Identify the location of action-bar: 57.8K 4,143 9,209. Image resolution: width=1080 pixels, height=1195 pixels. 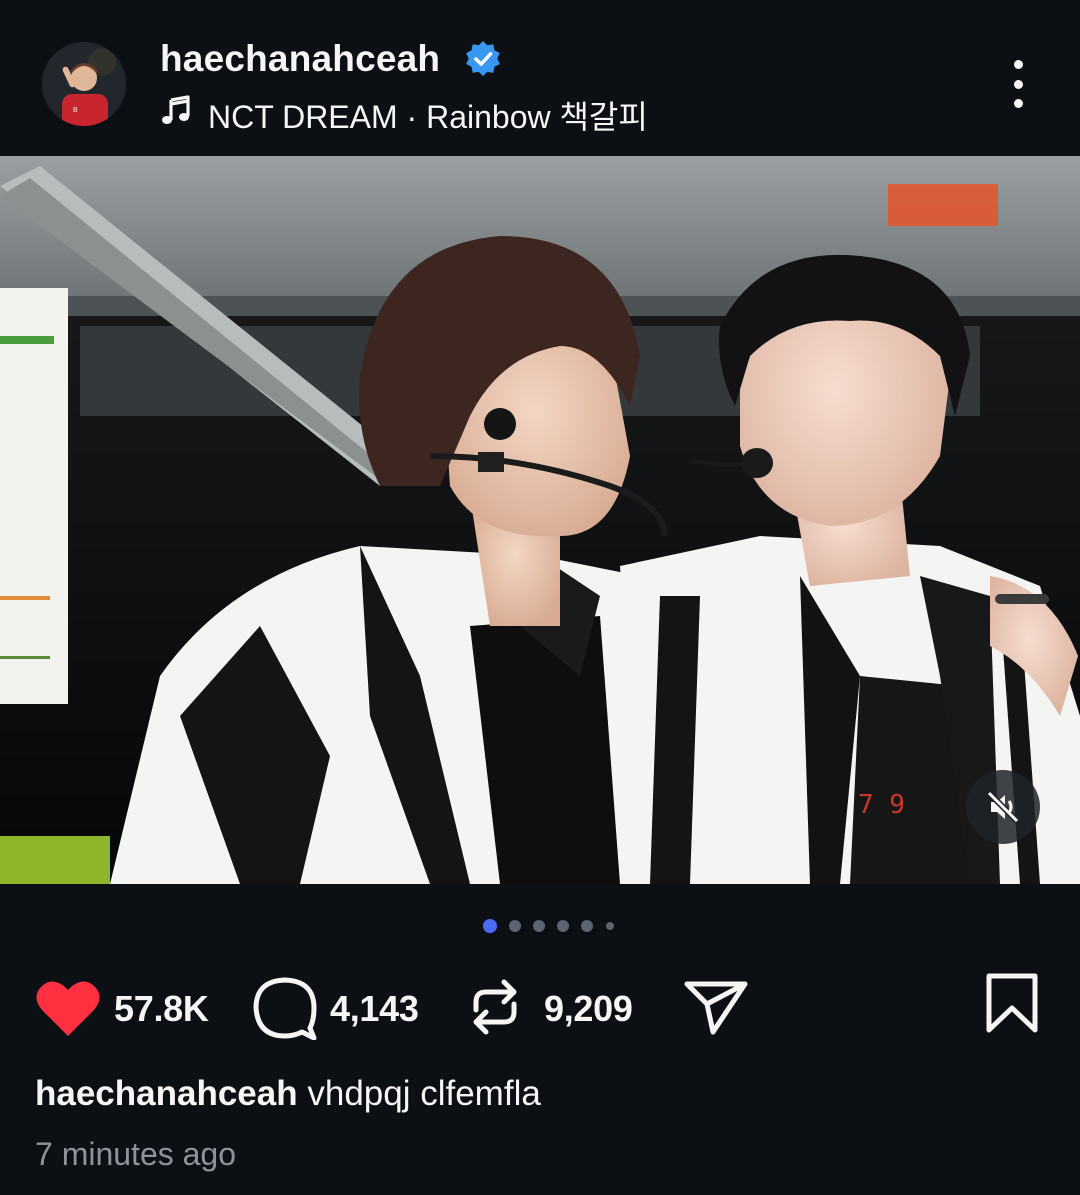
(540, 1006).